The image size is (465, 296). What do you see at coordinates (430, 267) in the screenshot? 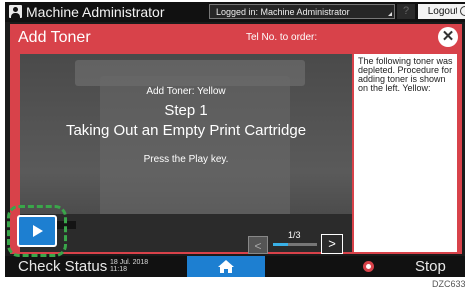
I see `stop-button: Stop` at bounding box center [430, 267].